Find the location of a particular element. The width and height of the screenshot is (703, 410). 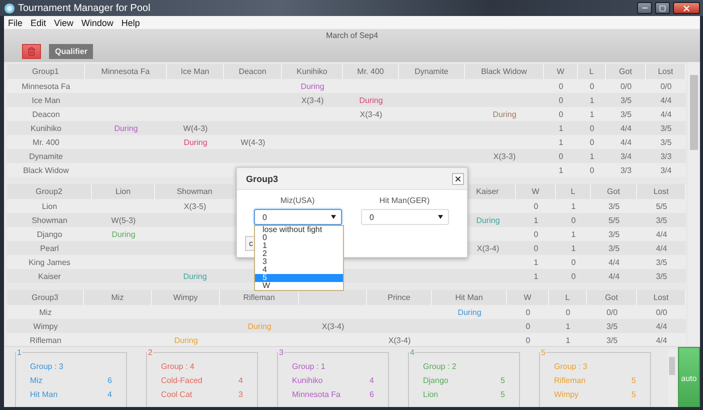

qualifier-button: Qualifier is located at coordinates (71, 51).